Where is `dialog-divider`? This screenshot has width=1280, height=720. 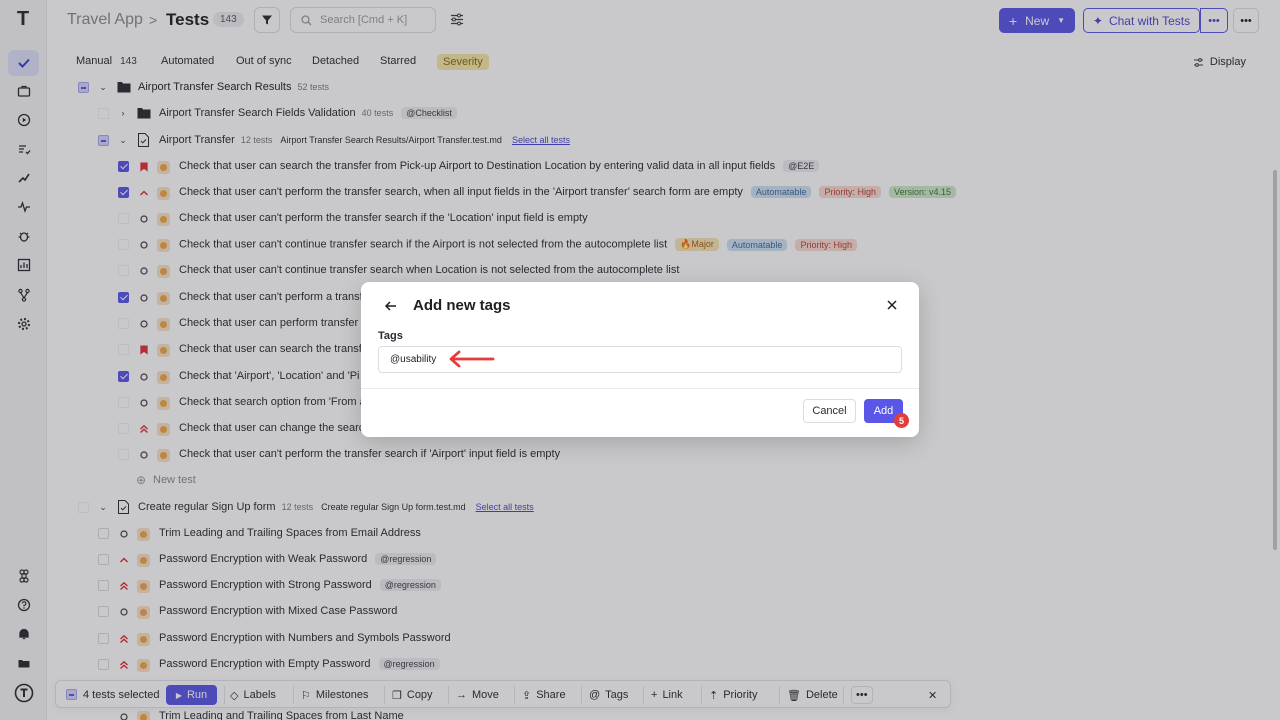
dialog-divider is located at coordinates (640, 388).